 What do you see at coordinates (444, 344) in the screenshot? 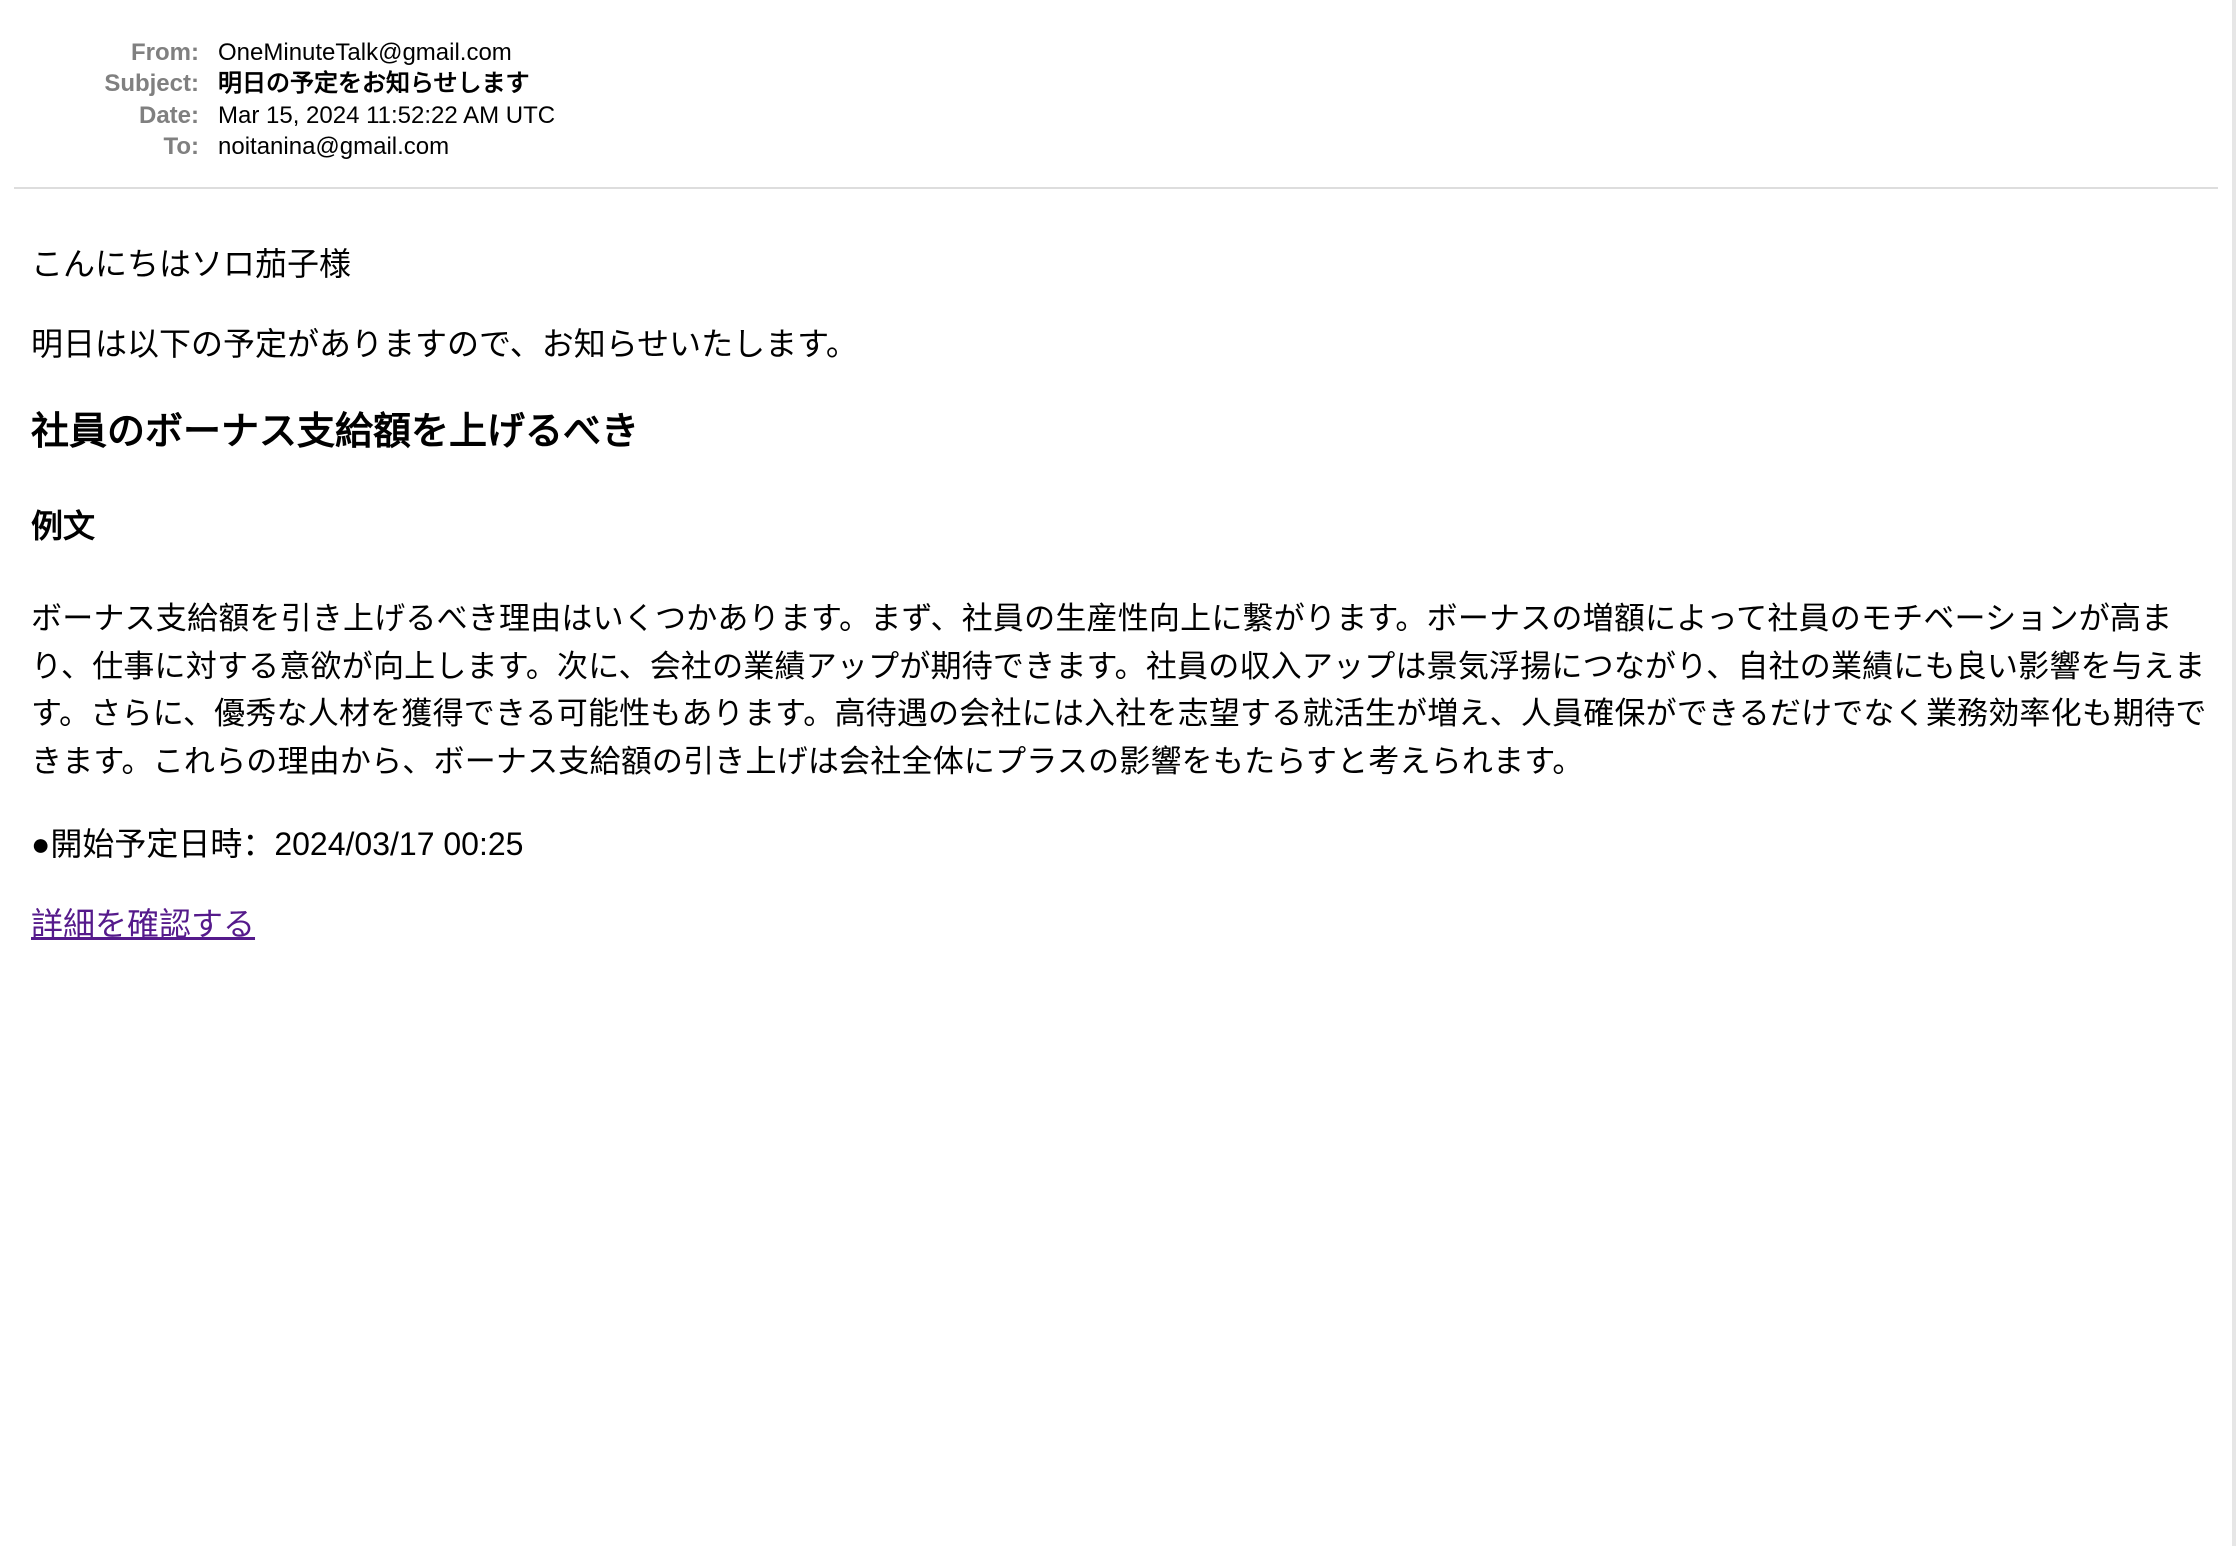
I see `intro-text: 明日は以下の予定がありますので、お知らせいたします。` at bounding box center [444, 344].